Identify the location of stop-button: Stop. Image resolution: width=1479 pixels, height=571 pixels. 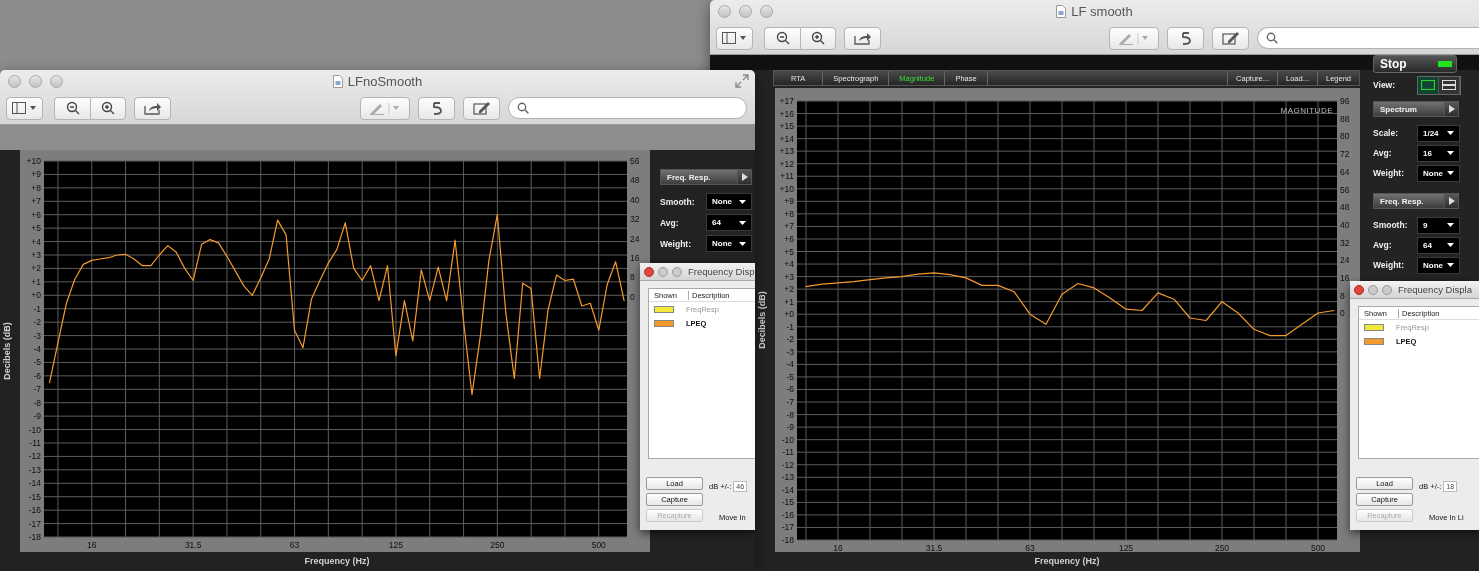
(1415, 64).